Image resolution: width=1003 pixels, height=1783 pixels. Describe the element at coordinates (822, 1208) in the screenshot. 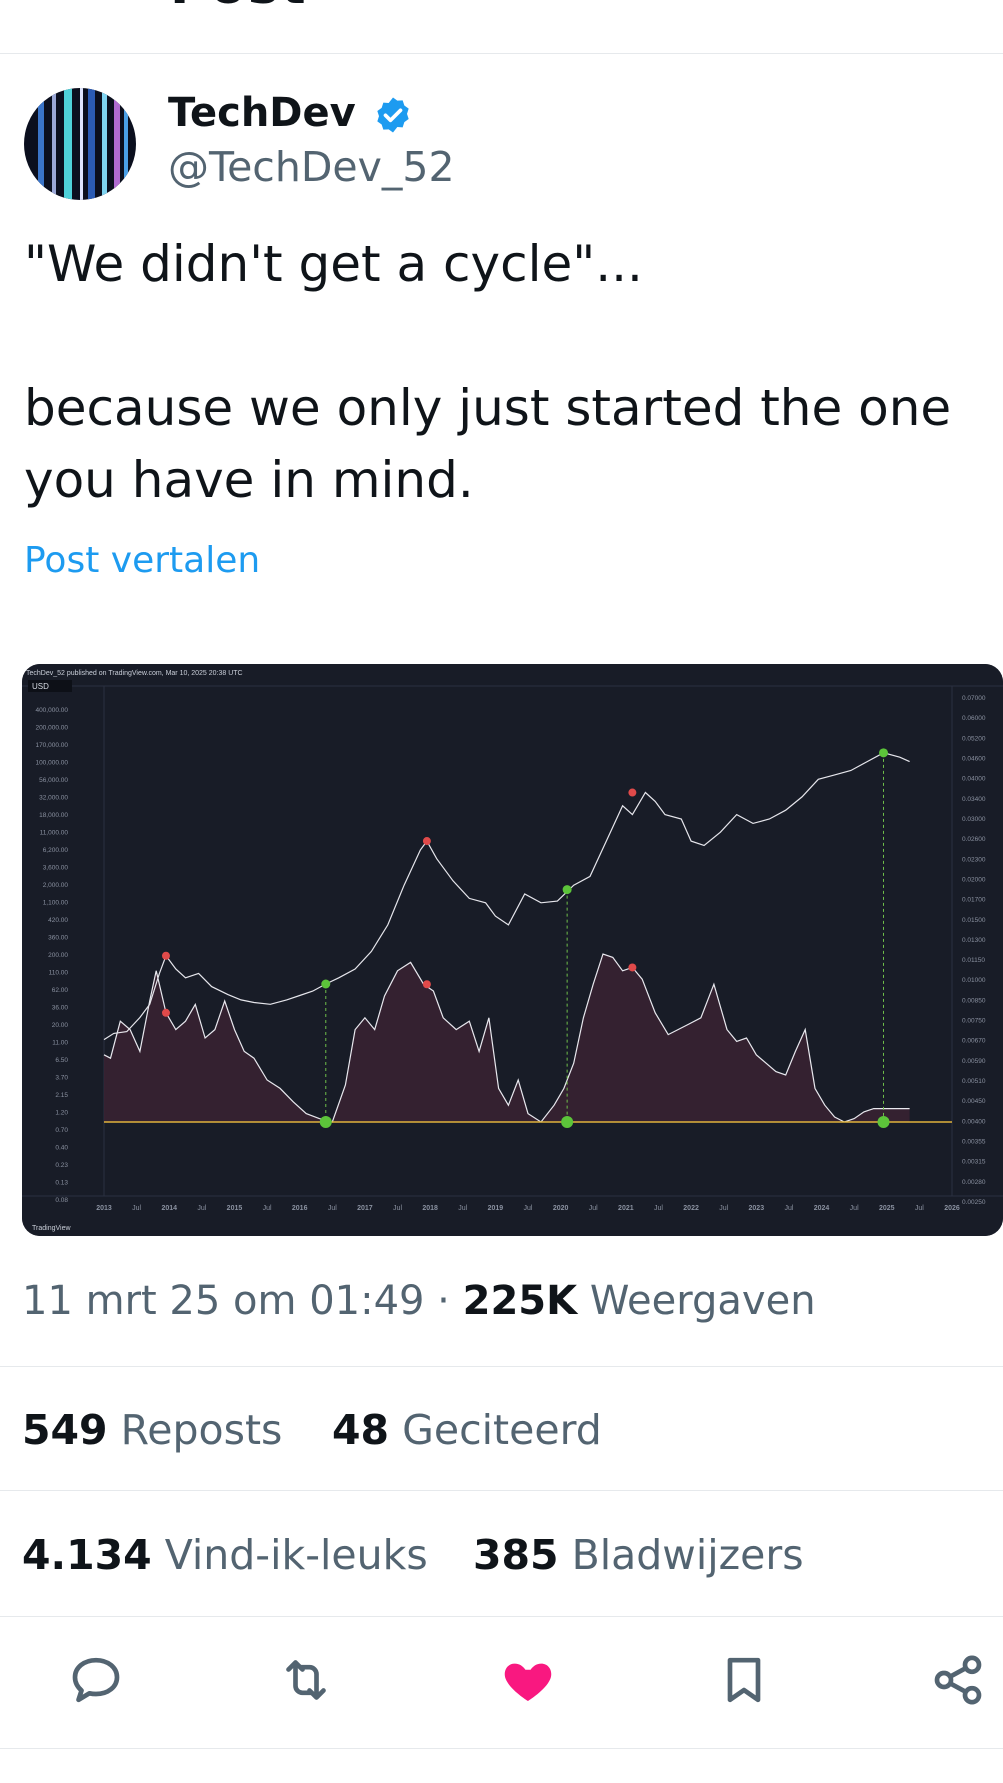

I see `x-axis-tick: 2024` at that location.